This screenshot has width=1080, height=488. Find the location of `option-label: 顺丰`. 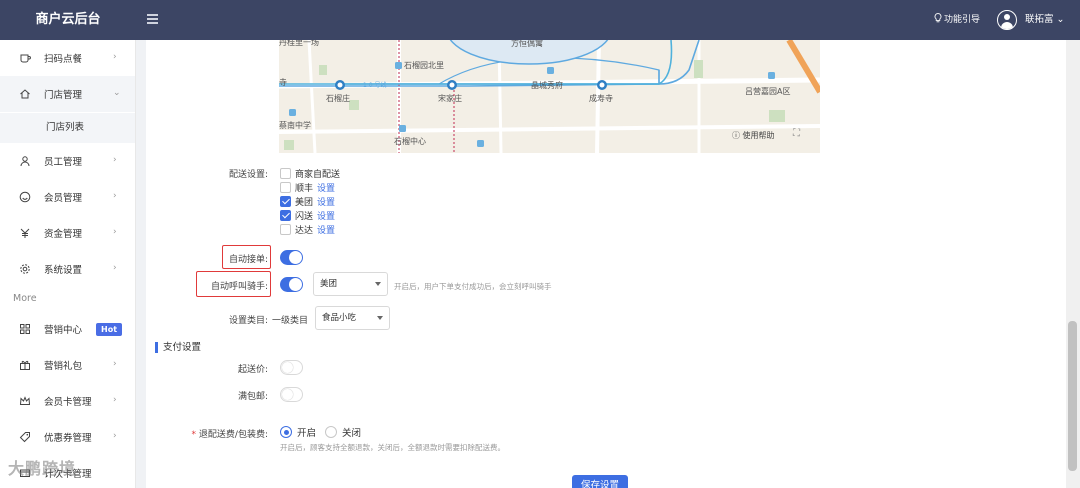

option-label: 顺丰 is located at coordinates (304, 189).